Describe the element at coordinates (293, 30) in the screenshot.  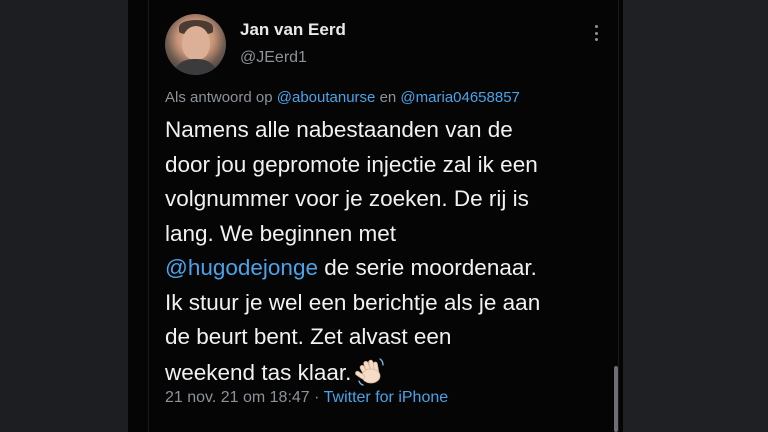
I see `author-display-name: Jan van Eerd` at that location.